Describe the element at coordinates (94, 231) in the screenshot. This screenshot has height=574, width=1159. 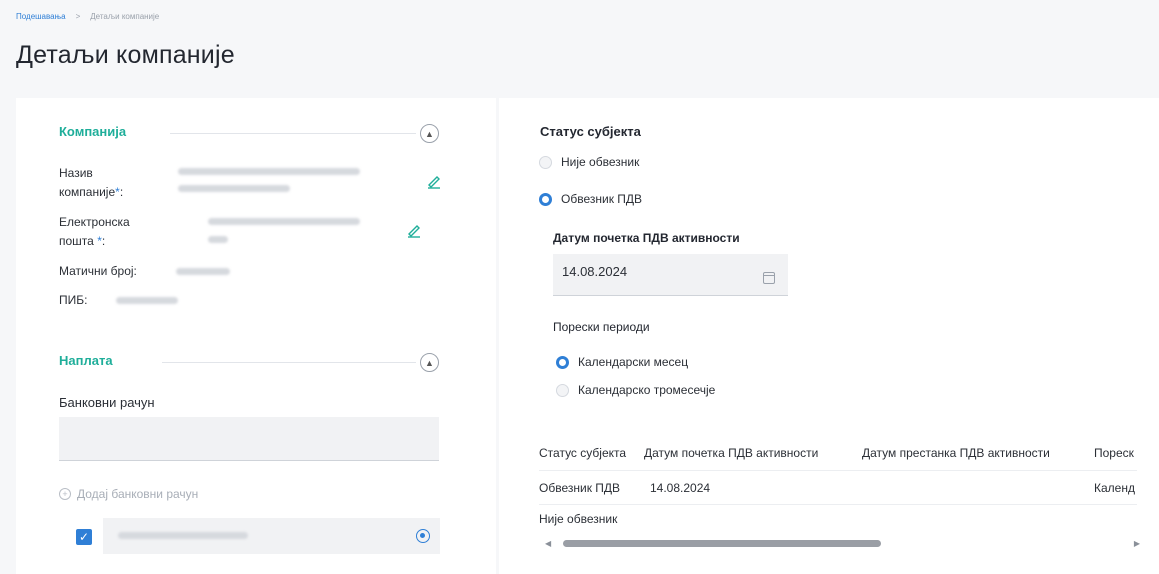
I see `email-label: Електронска пошта *:` at that location.